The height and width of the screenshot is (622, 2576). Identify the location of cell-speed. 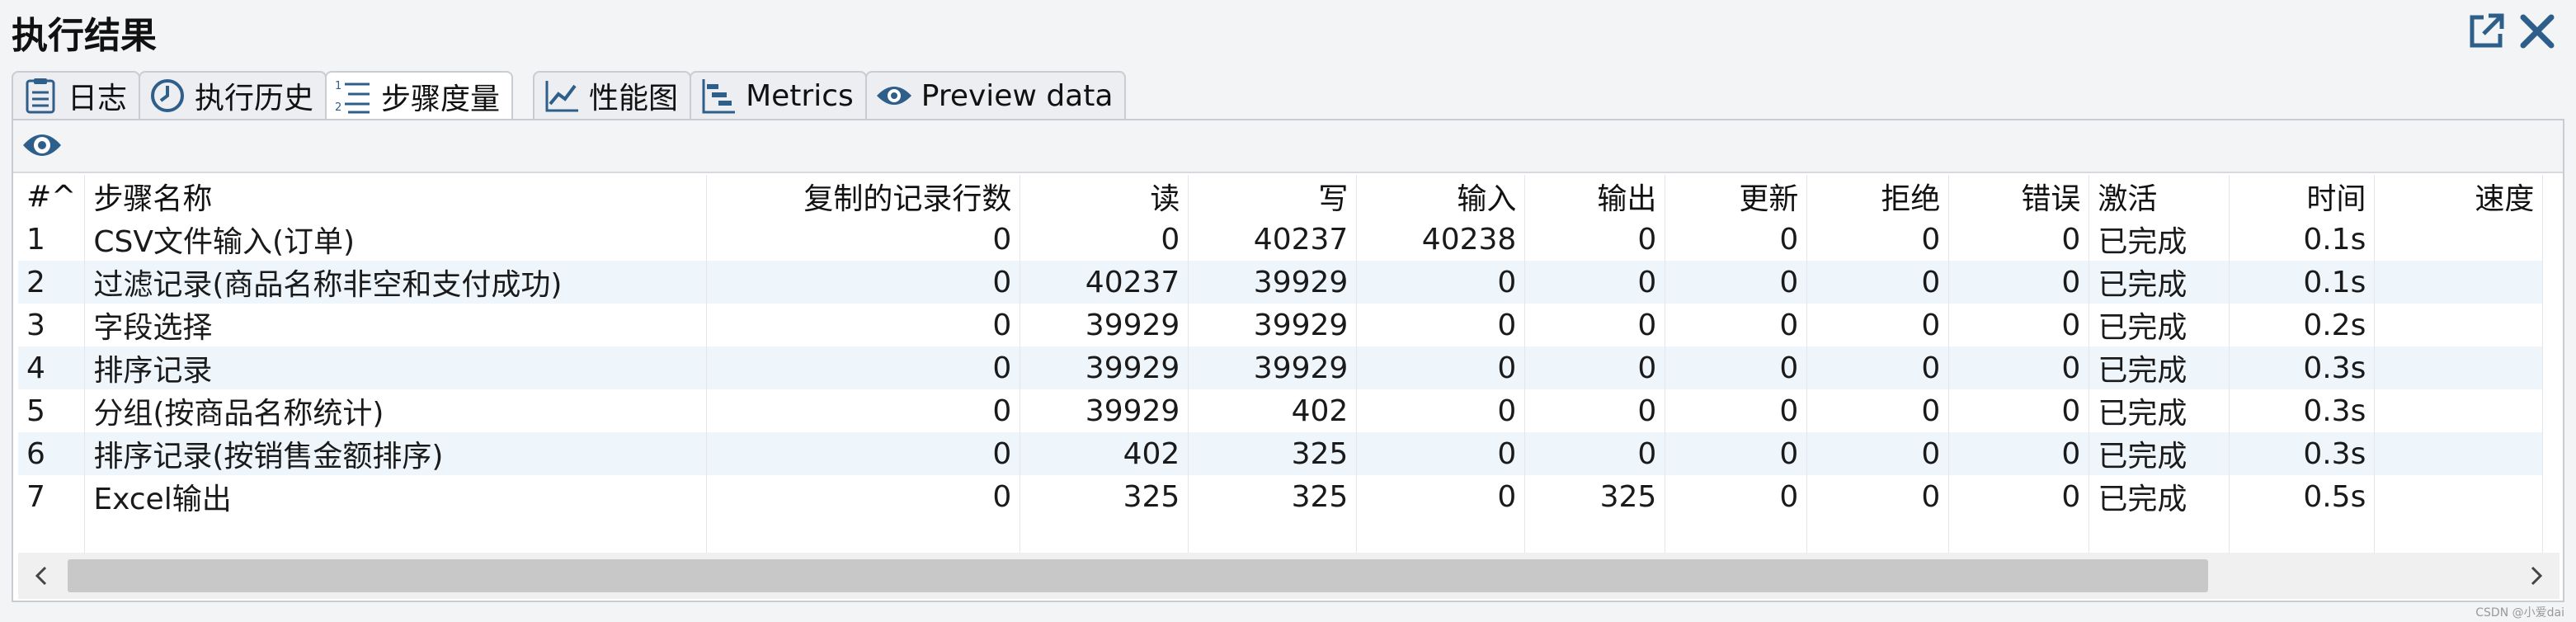
(2459, 240).